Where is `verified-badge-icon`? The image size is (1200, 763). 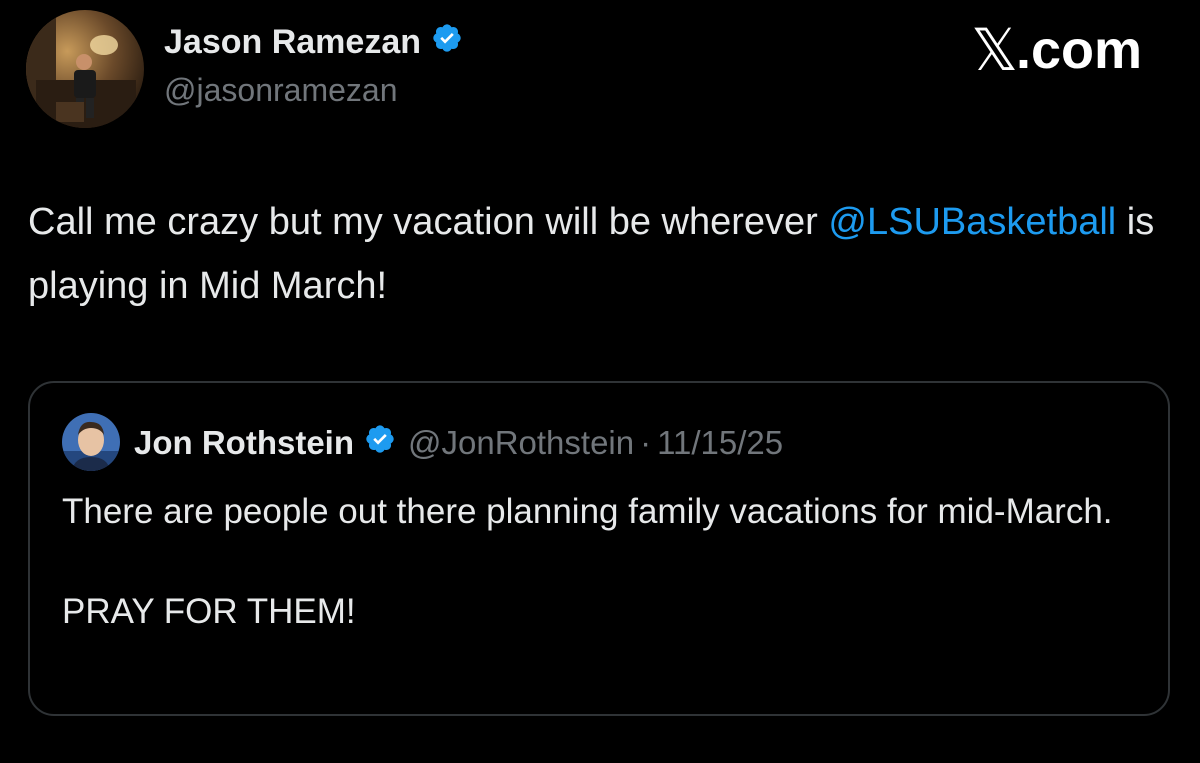 verified-badge-icon is located at coordinates (447, 42).